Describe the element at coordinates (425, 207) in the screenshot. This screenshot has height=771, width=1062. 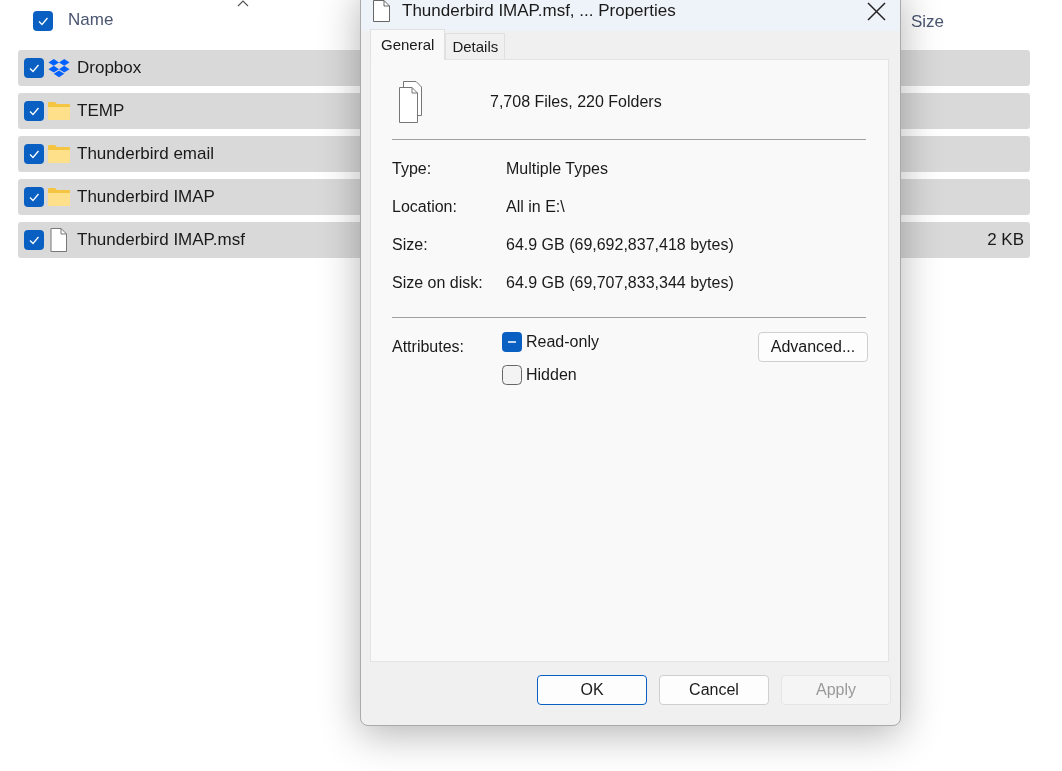
I see `property-label: Location:` at that location.